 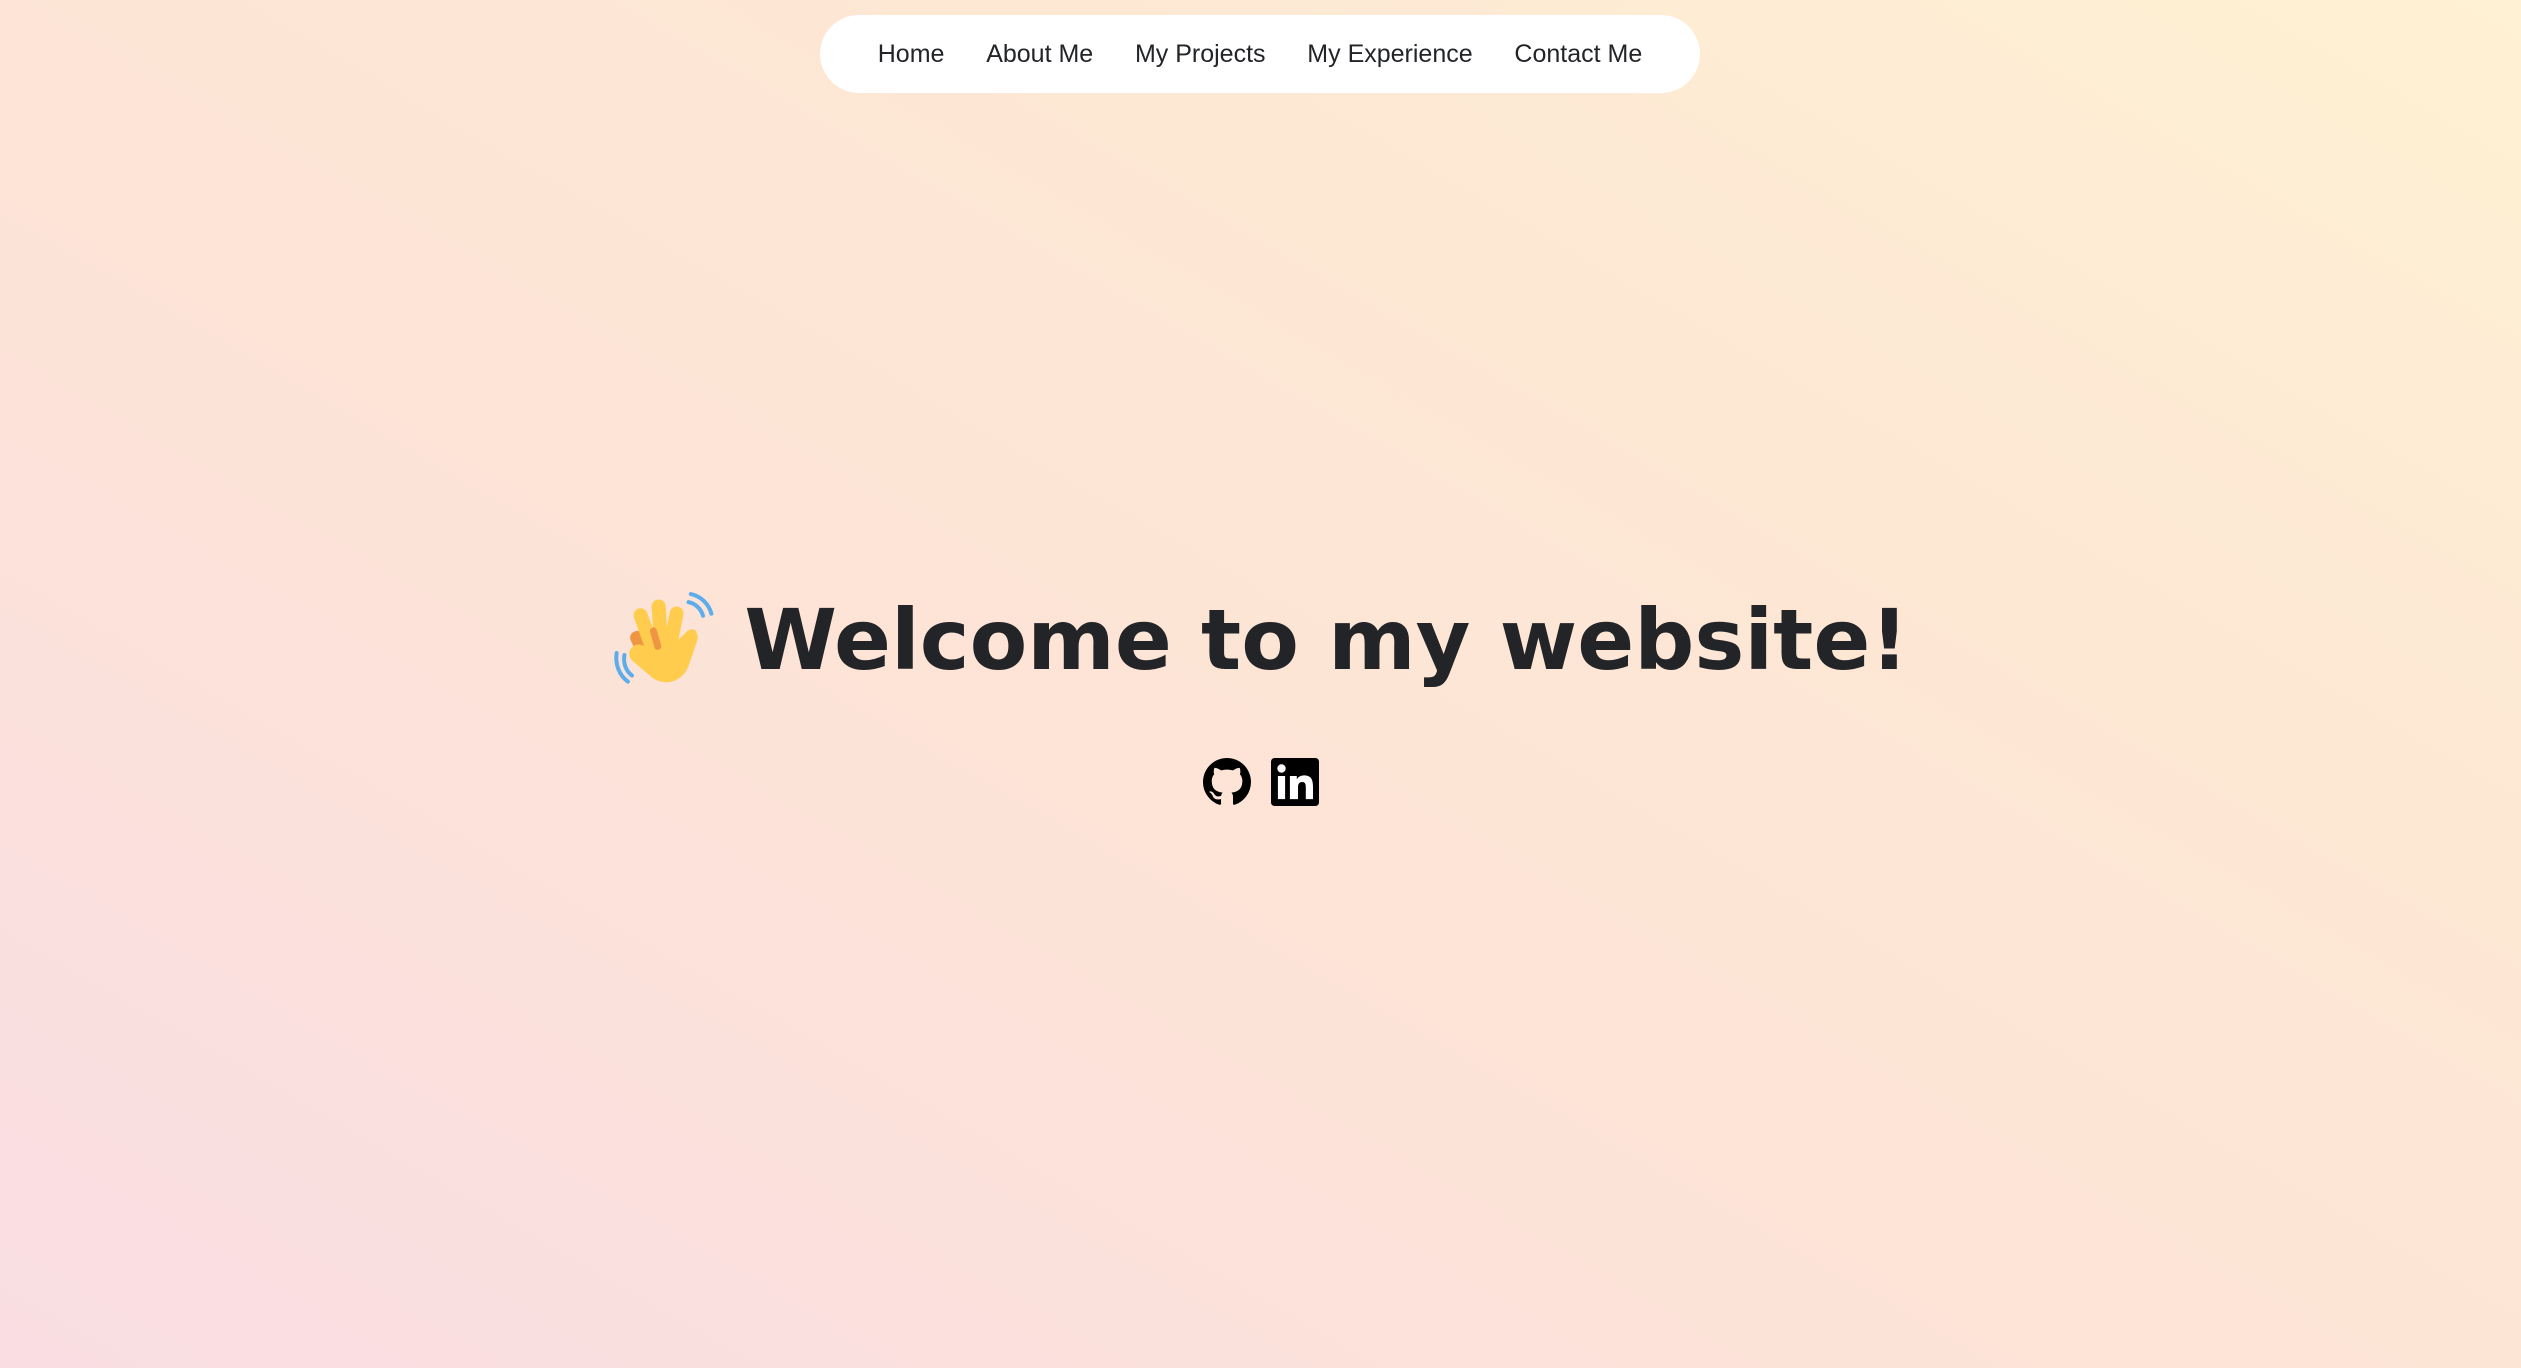 What do you see at coordinates (1326, 640) in the screenshot?
I see `page-title: Welcome to my website!` at bounding box center [1326, 640].